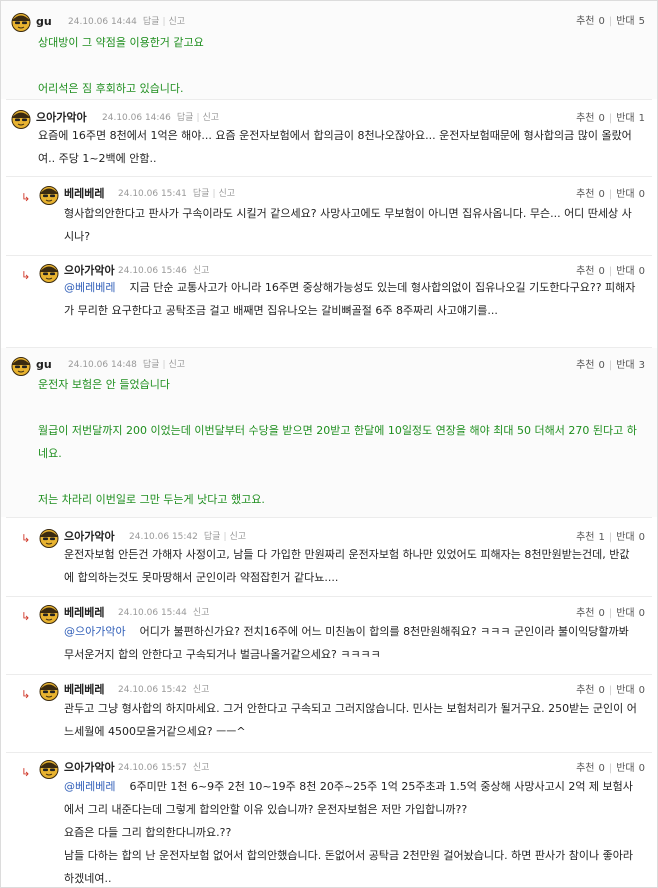 Image resolution: width=658 pixels, height=888 pixels. Describe the element at coordinates (95, 631) in the screenshot. I see `mention-link: @으아가악아` at that location.